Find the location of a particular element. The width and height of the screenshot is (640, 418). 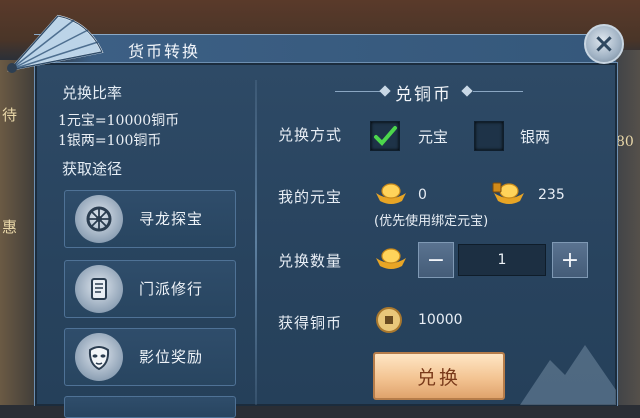

yinliang-checkbox is located at coordinates (489, 136).